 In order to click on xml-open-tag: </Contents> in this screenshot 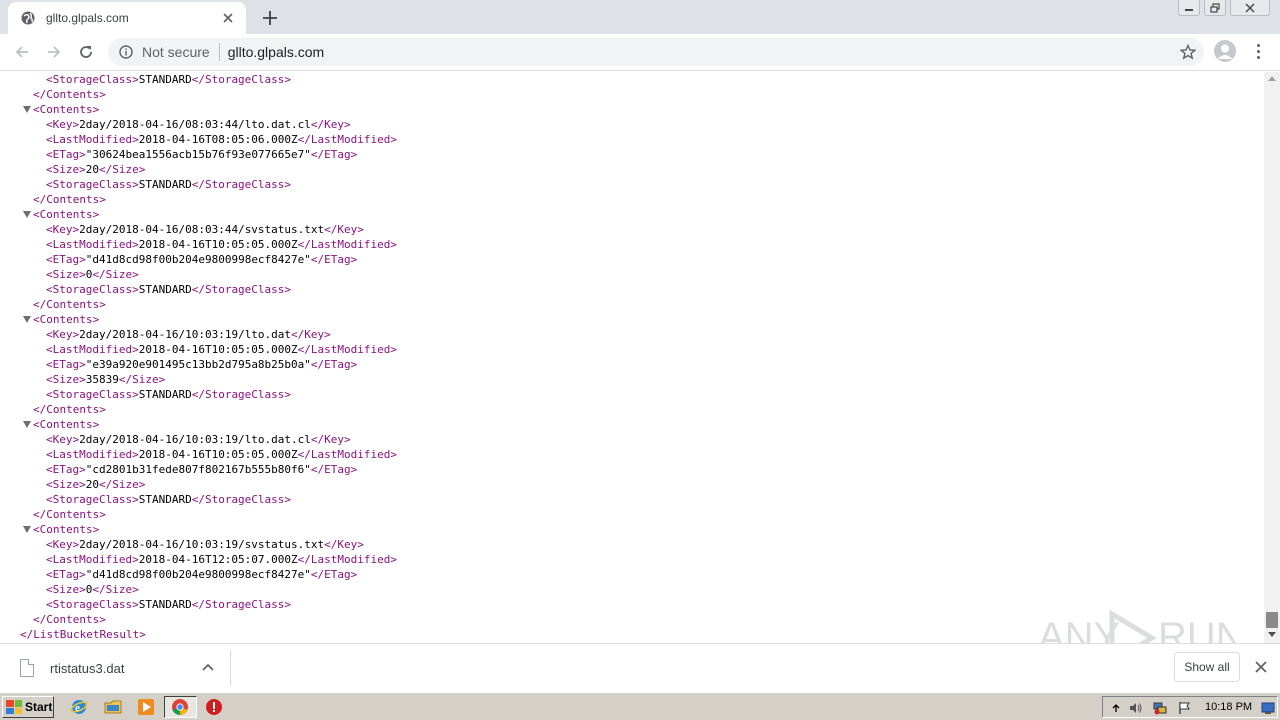, I will do `click(69, 304)`.